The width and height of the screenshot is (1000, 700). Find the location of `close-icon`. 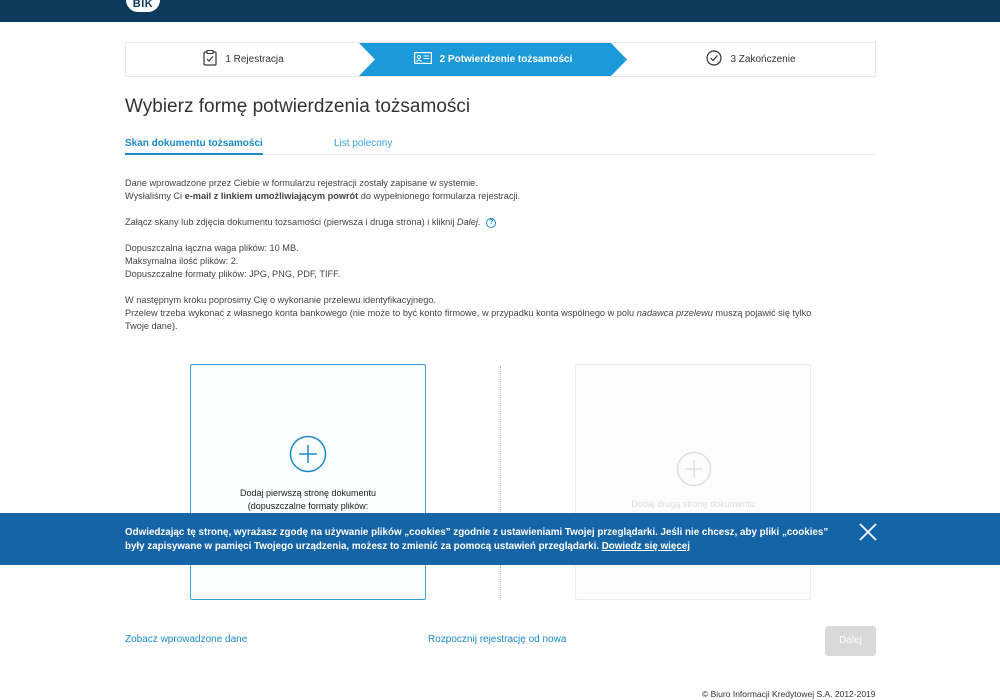

close-icon is located at coordinates (868, 532).